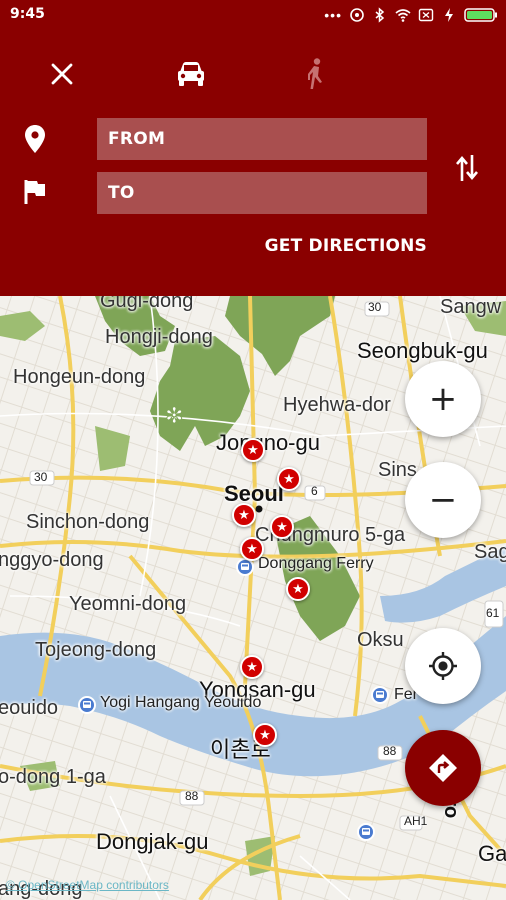 The width and height of the screenshot is (506, 900). I want to click on vpn-icon, so click(357, 15).